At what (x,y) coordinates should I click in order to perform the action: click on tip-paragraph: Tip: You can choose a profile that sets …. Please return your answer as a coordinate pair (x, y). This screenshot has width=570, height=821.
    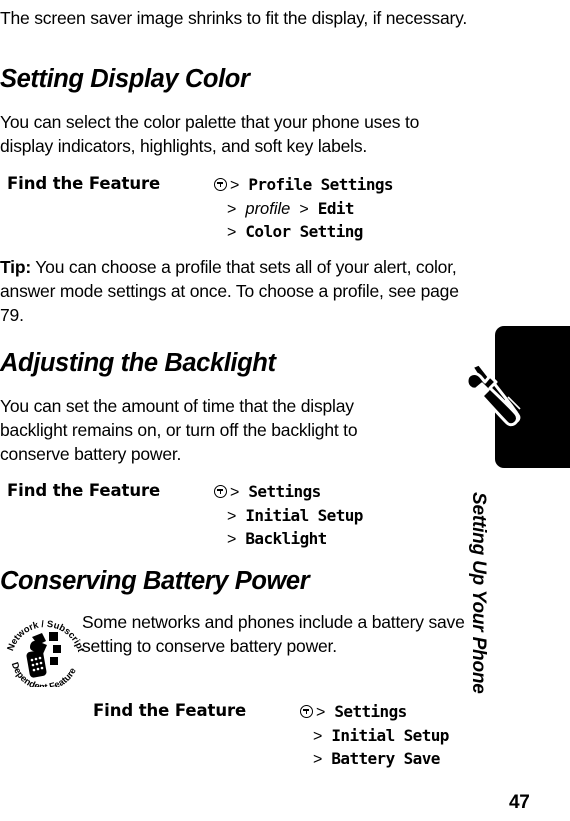
    Looking at the image, I should click on (235, 291).